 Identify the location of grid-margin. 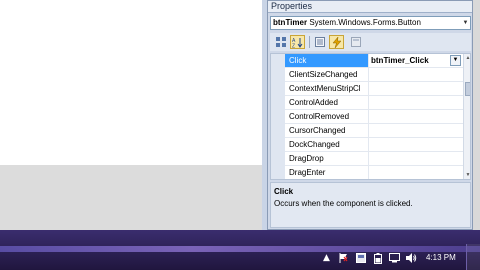
(278, 116).